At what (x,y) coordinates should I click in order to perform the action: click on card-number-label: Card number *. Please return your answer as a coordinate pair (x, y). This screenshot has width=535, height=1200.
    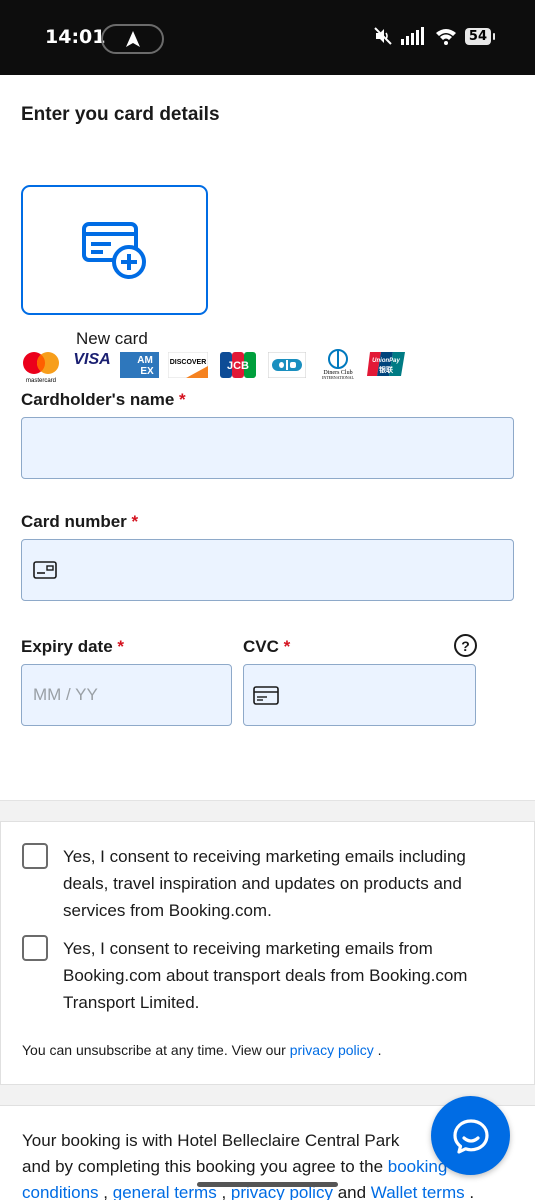
    Looking at the image, I should click on (79, 522).